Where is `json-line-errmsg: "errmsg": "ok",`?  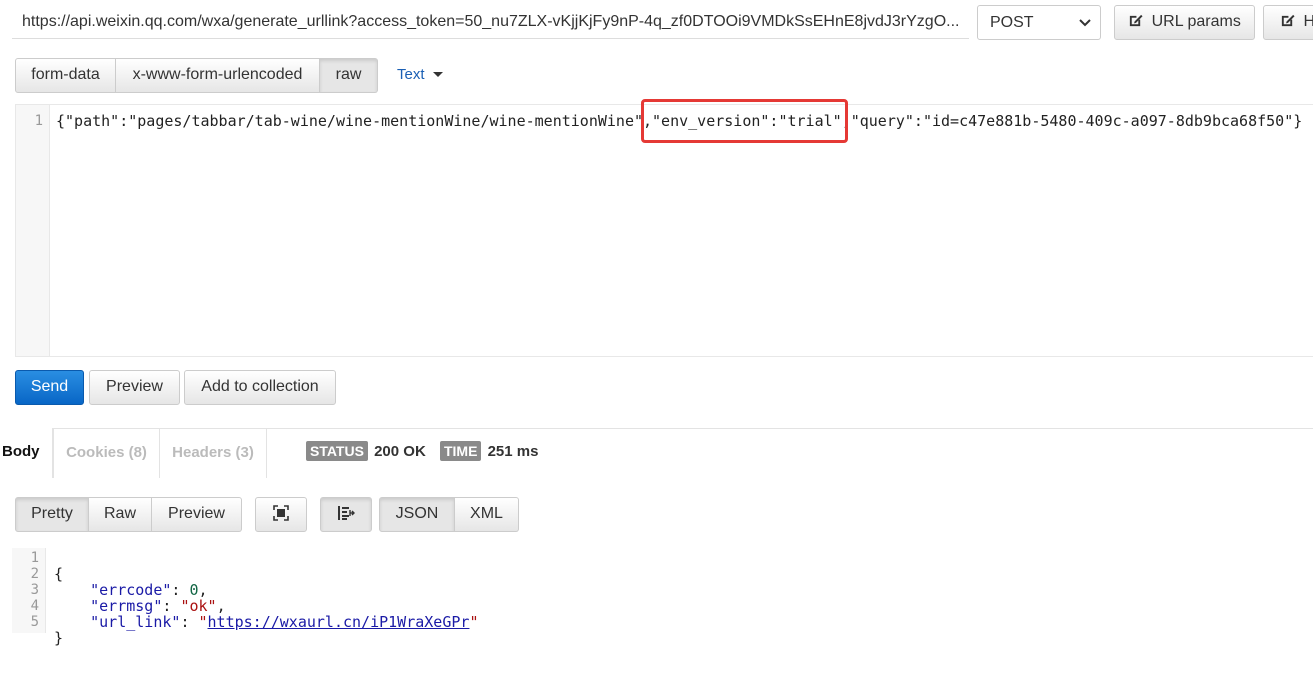 json-line-errmsg: "errmsg": "ok", is located at coordinates (158, 606).